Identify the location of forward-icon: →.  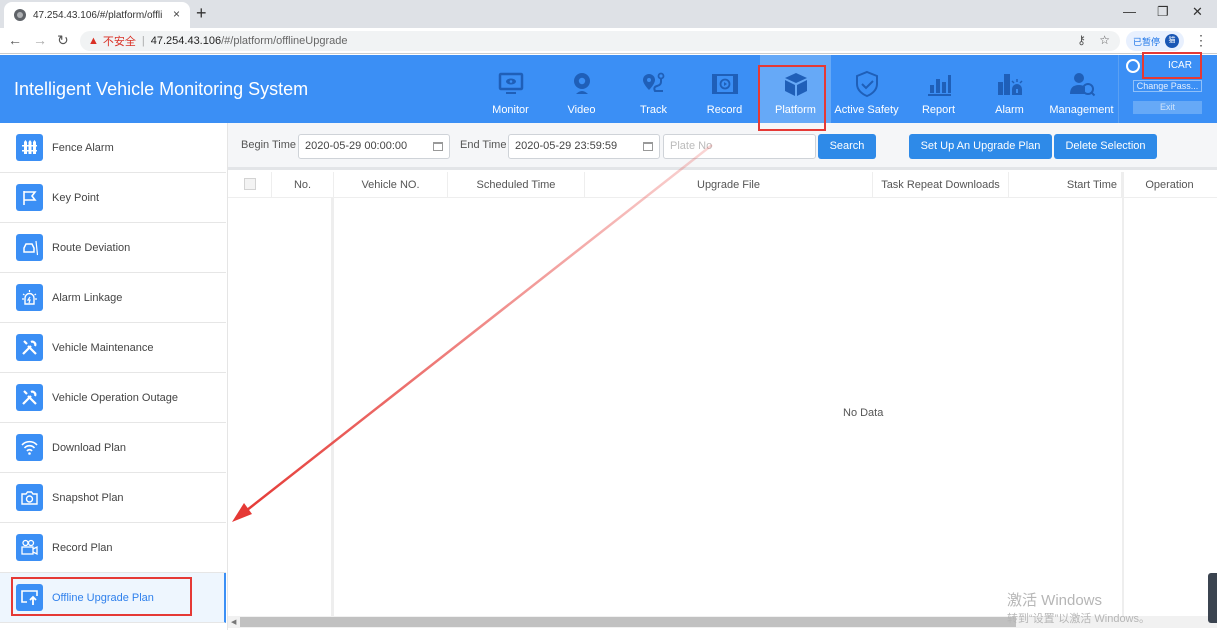
(40, 40).